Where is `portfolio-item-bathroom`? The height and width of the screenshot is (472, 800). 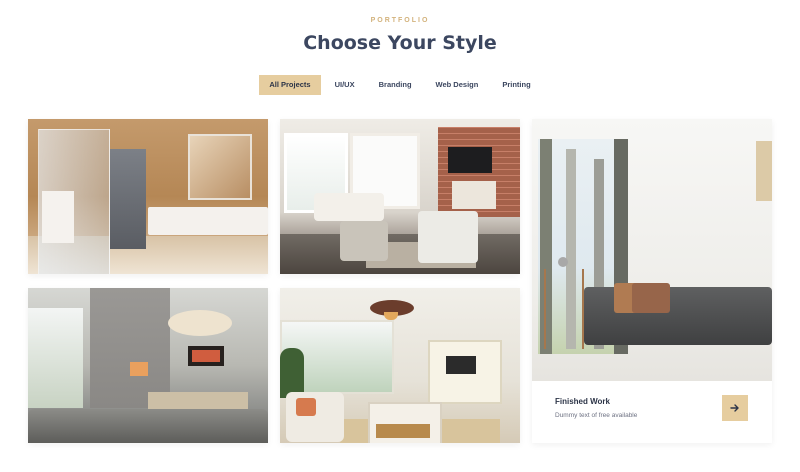
portfolio-item-bathroom is located at coordinates (148, 196).